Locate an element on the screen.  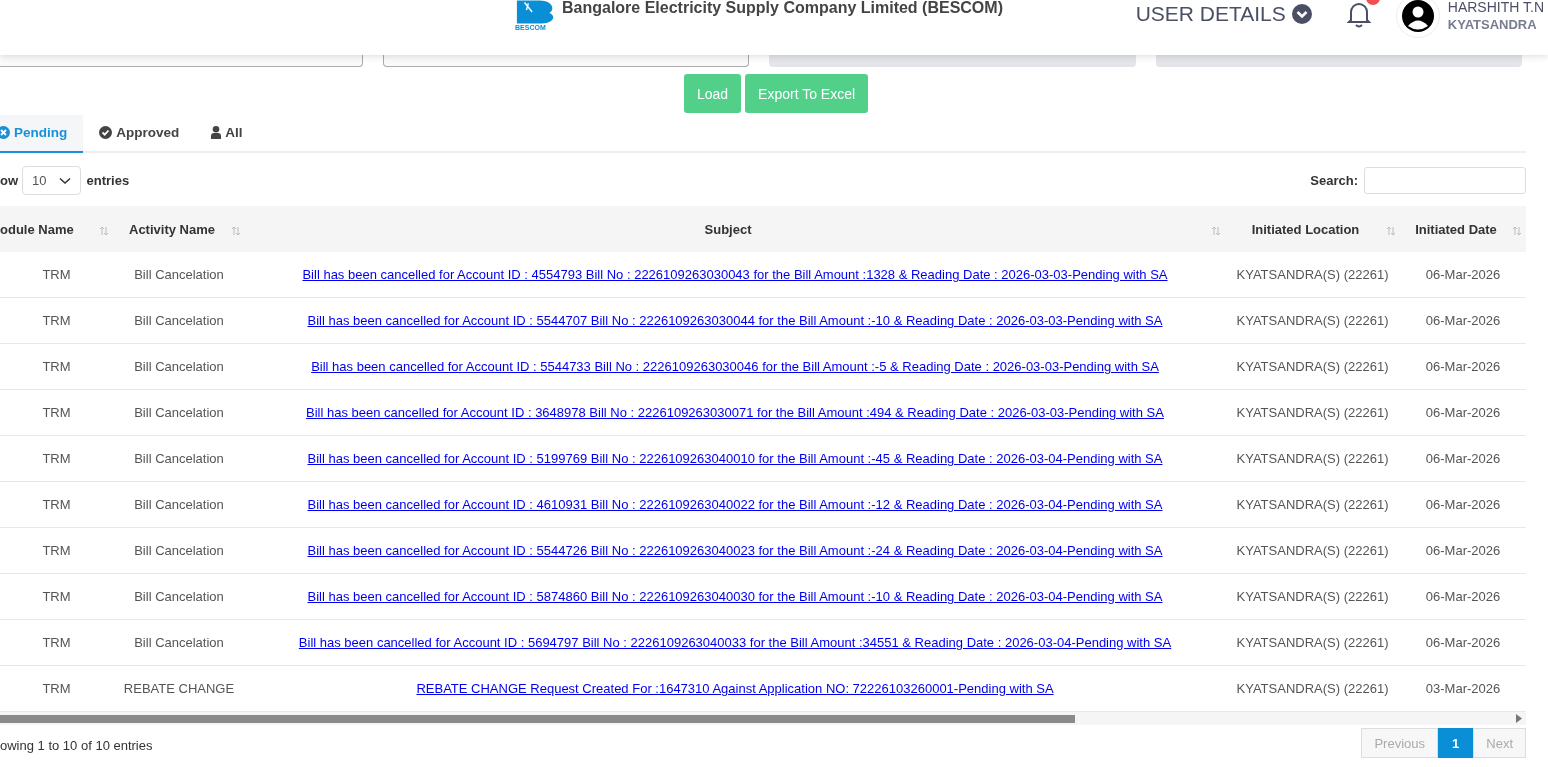
column-header: Subject is located at coordinates (735, 229).